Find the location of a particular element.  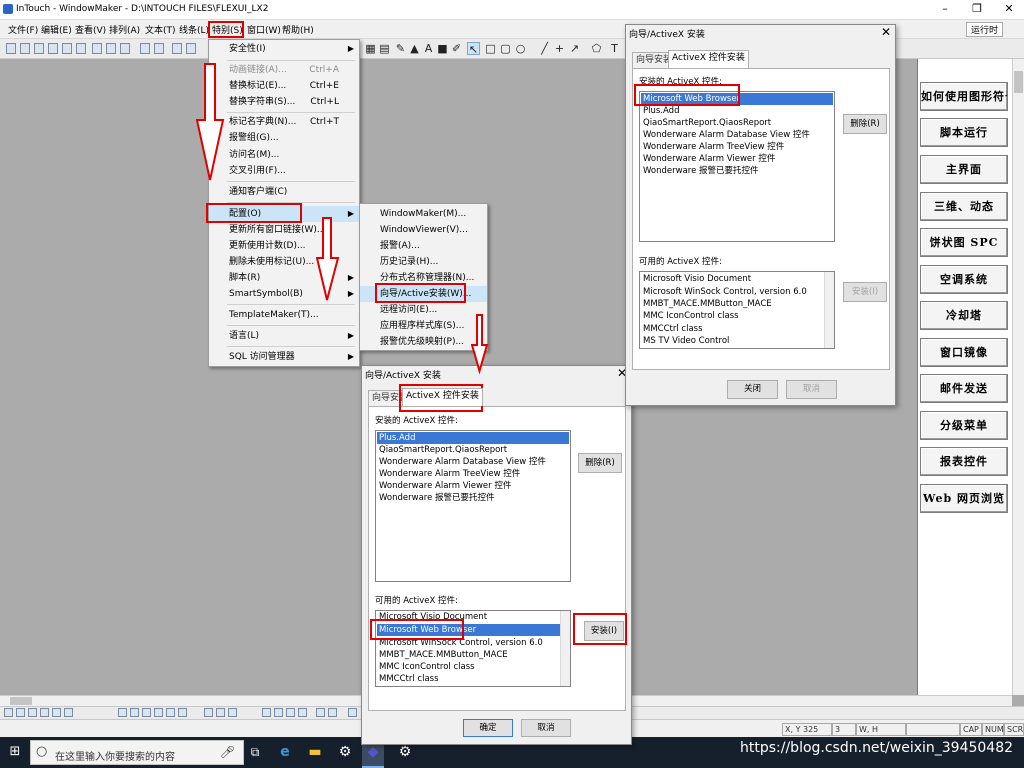

cancel-button: 取消 is located at coordinates (546, 728).